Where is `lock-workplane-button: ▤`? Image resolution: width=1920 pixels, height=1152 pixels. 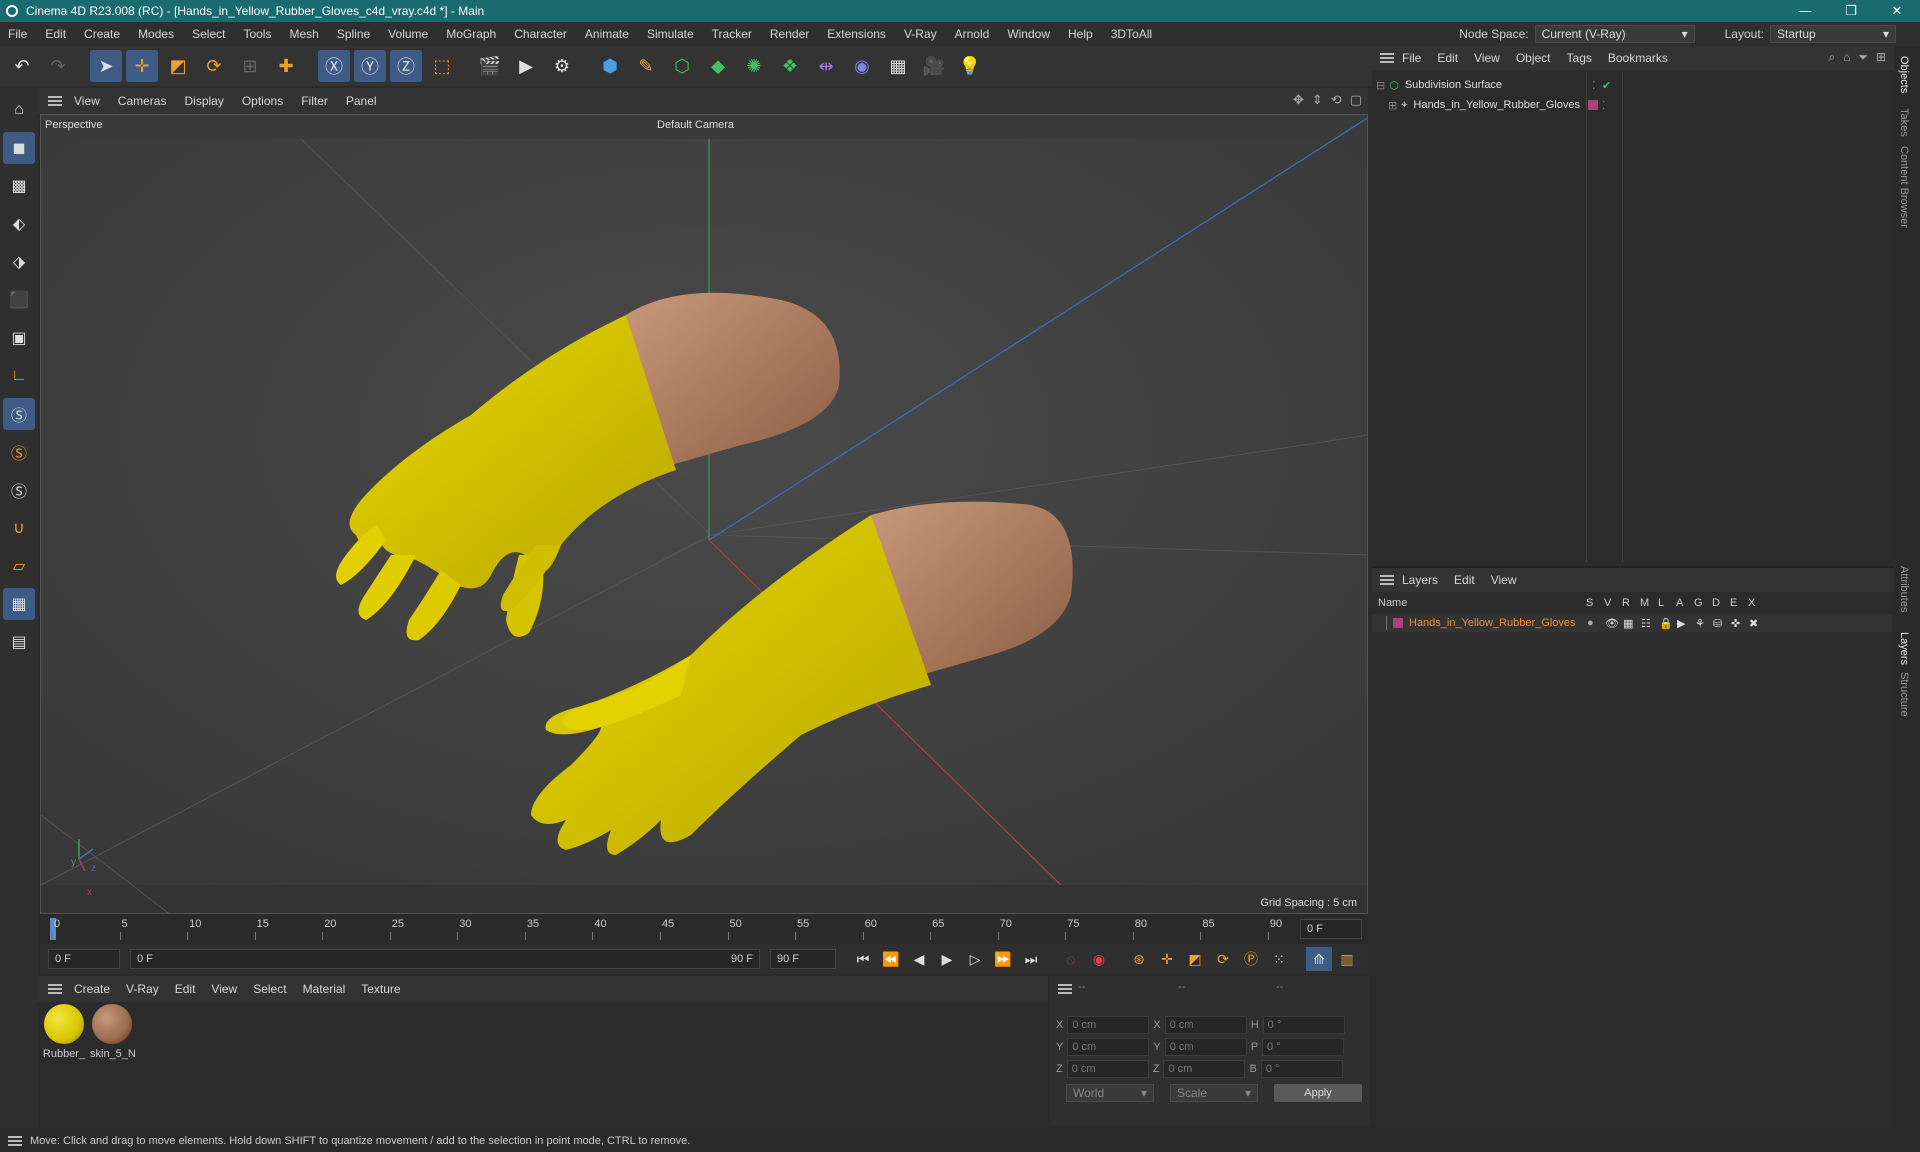
lock-workplane-button: ▤ is located at coordinates (19, 642).